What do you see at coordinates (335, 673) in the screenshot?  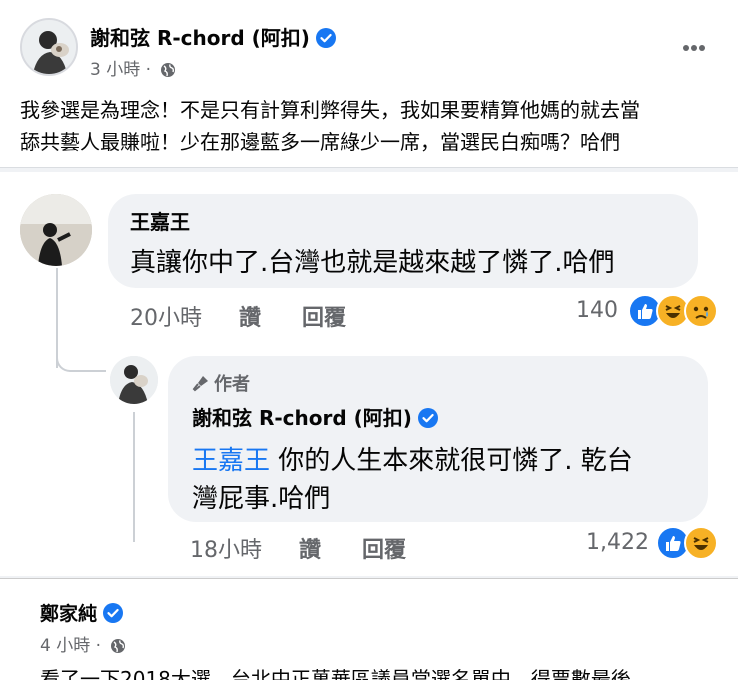 I see `post2-text-line-1: 看了一下2018大選，台北中正萬華區議員當選名單中，得票數最後` at bounding box center [335, 673].